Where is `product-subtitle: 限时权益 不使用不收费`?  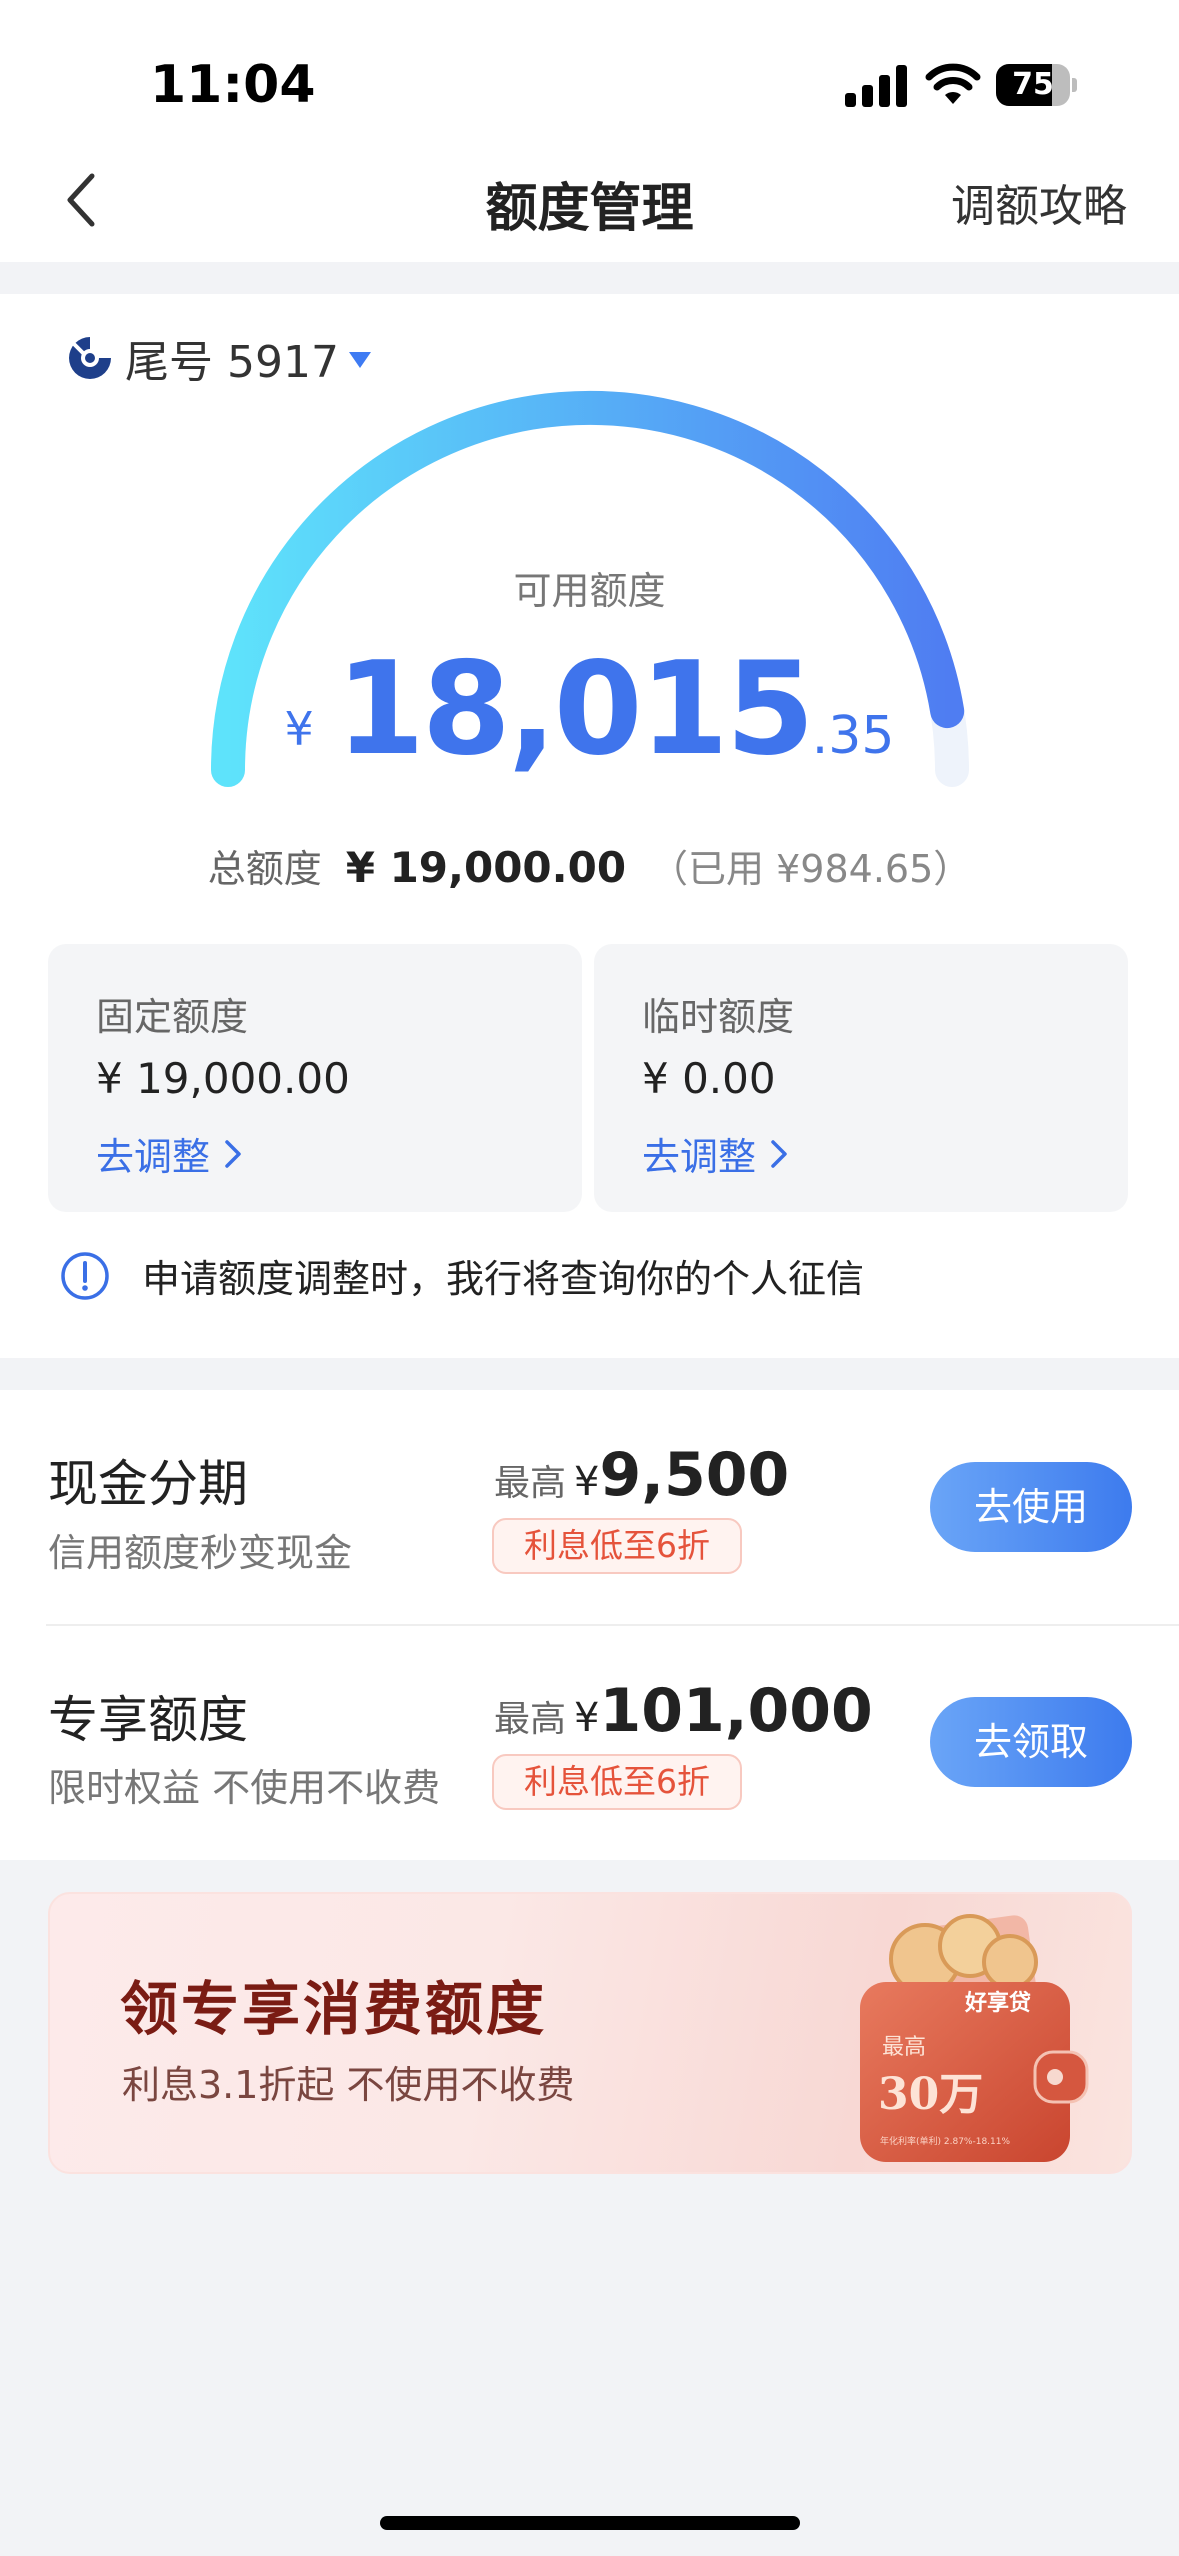 product-subtitle: 限时权益 不使用不收费 is located at coordinates (244, 1788).